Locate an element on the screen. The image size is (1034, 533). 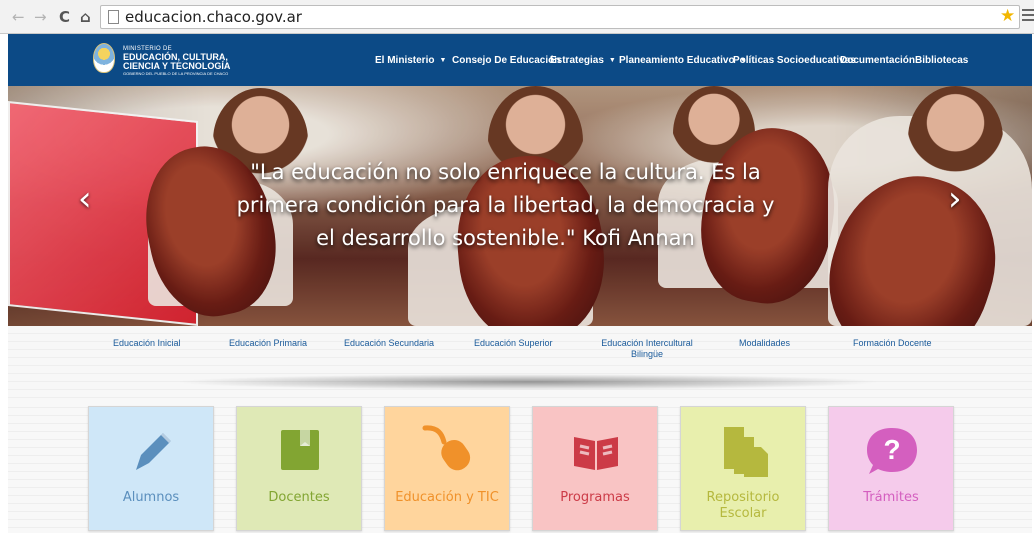
documents-icon is located at coordinates (744, 450).